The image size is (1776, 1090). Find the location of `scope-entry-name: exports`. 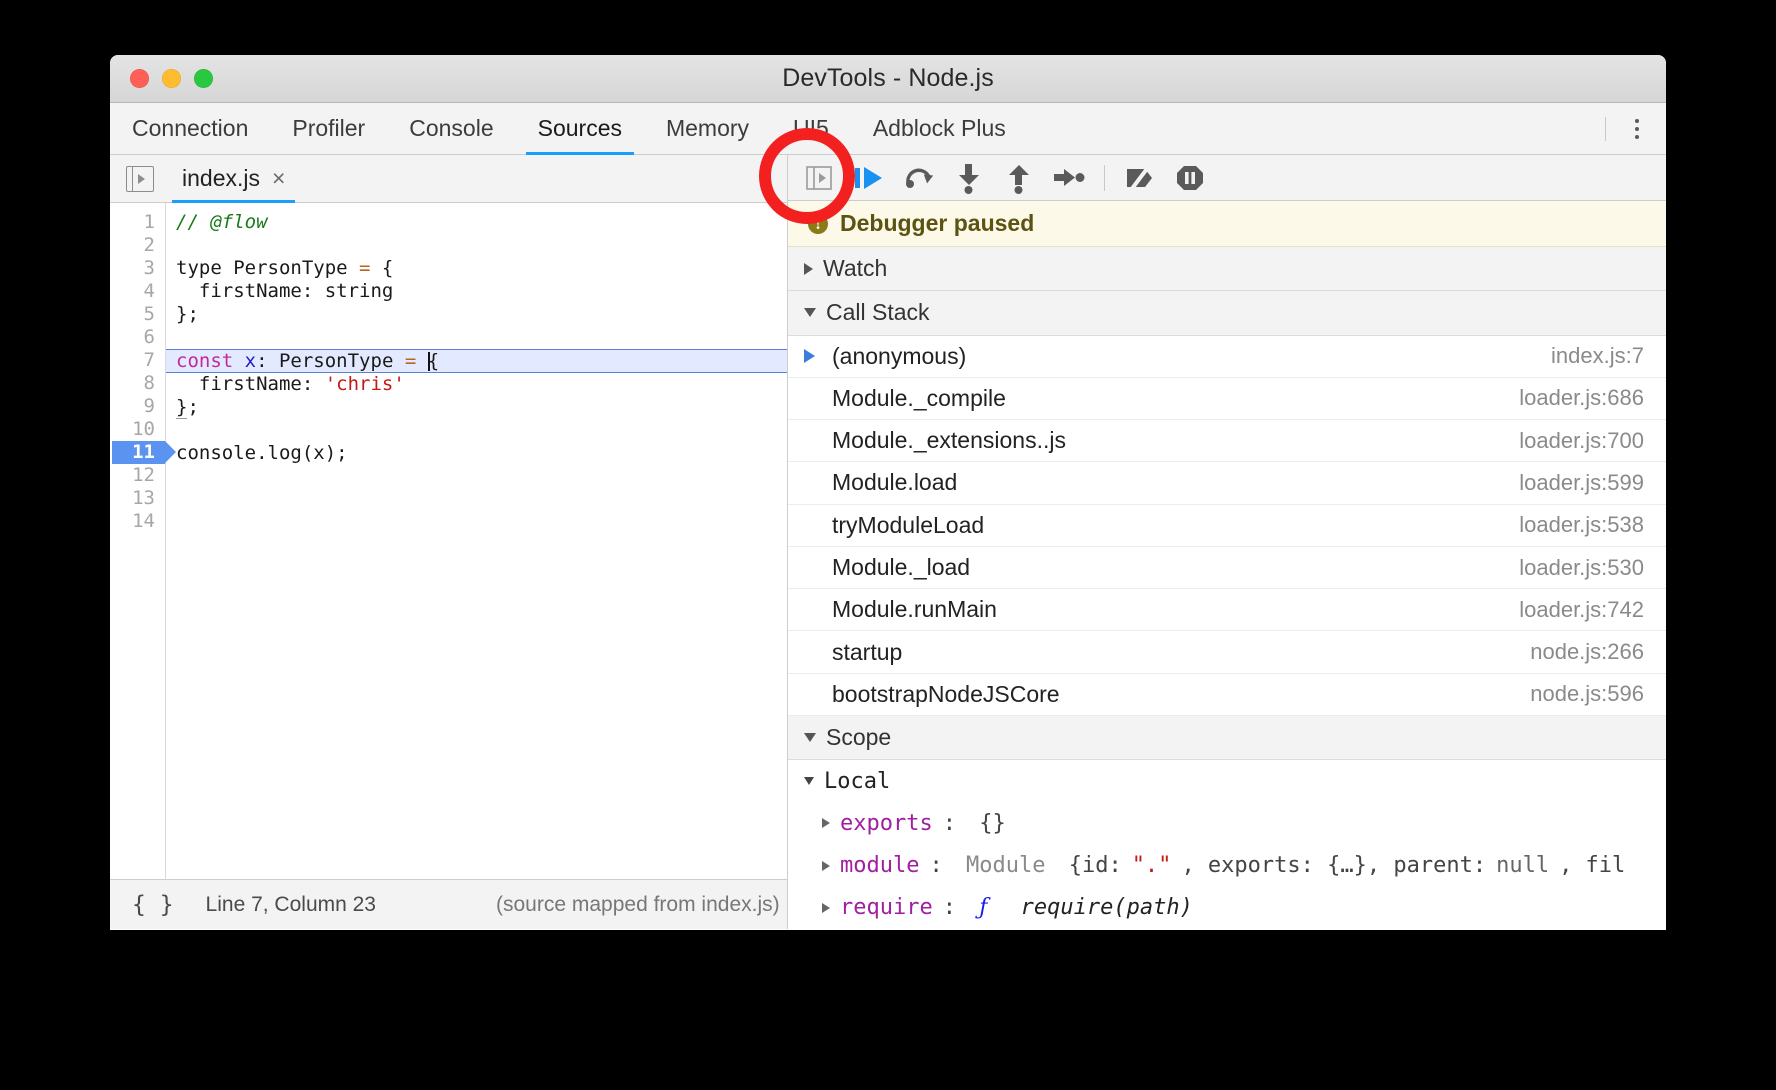

scope-entry-name: exports is located at coordinates (886, 823).